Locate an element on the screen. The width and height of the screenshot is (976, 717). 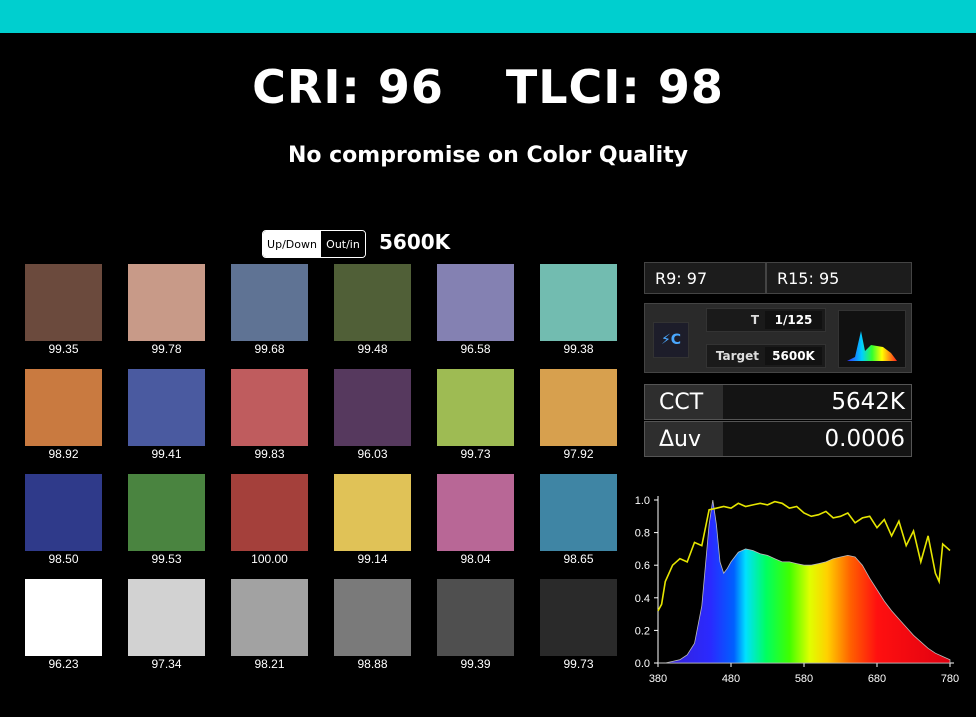
duv-label: Δuv is located at coordinates (684, 439).